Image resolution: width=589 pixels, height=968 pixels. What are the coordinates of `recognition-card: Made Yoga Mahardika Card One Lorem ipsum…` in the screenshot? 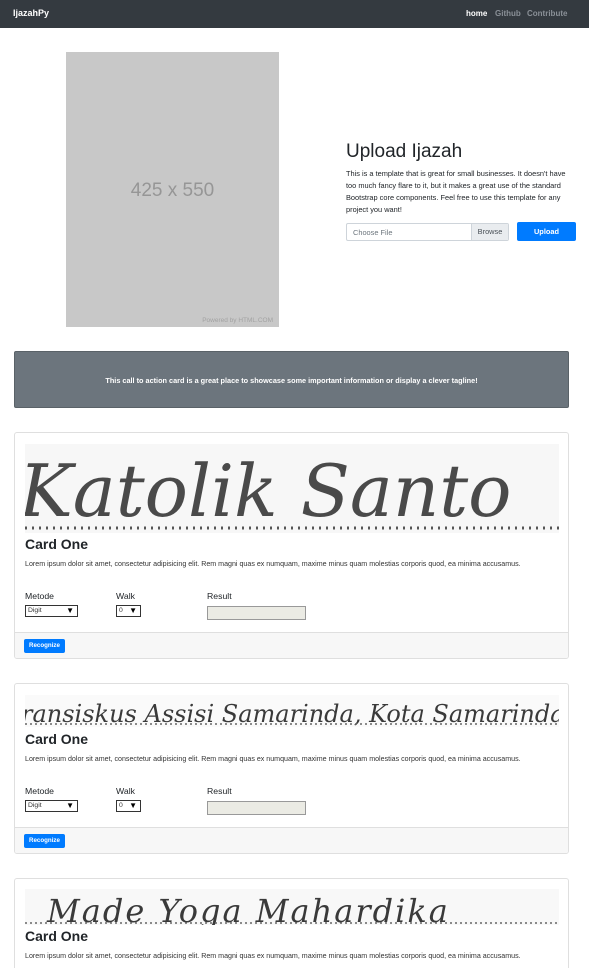 It's located at (291, 923).